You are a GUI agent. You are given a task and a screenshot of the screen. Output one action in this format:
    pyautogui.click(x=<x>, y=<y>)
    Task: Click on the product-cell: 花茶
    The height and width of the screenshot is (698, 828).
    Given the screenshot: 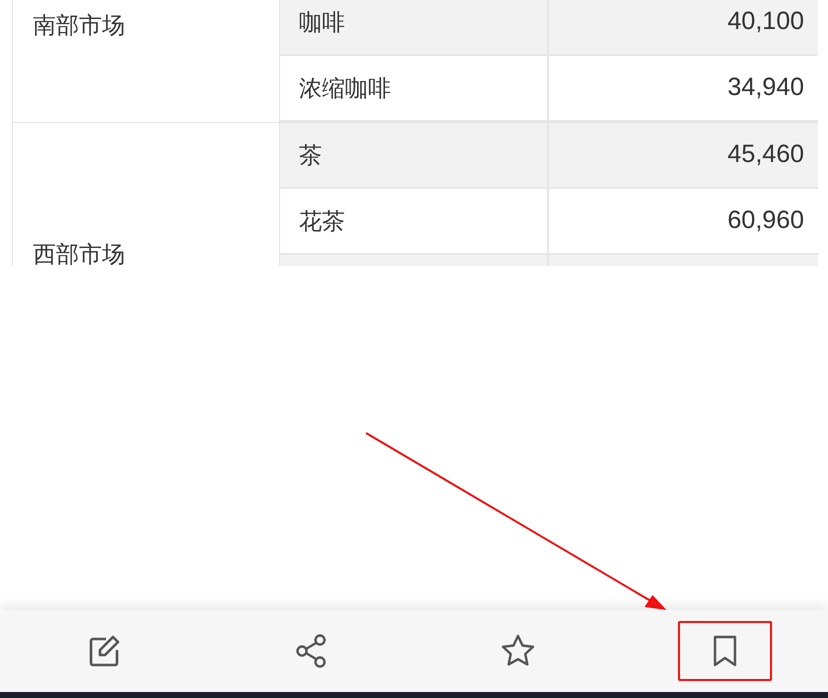 What is the action you would take?
    pyautogui.click(x=414, y=221)
    